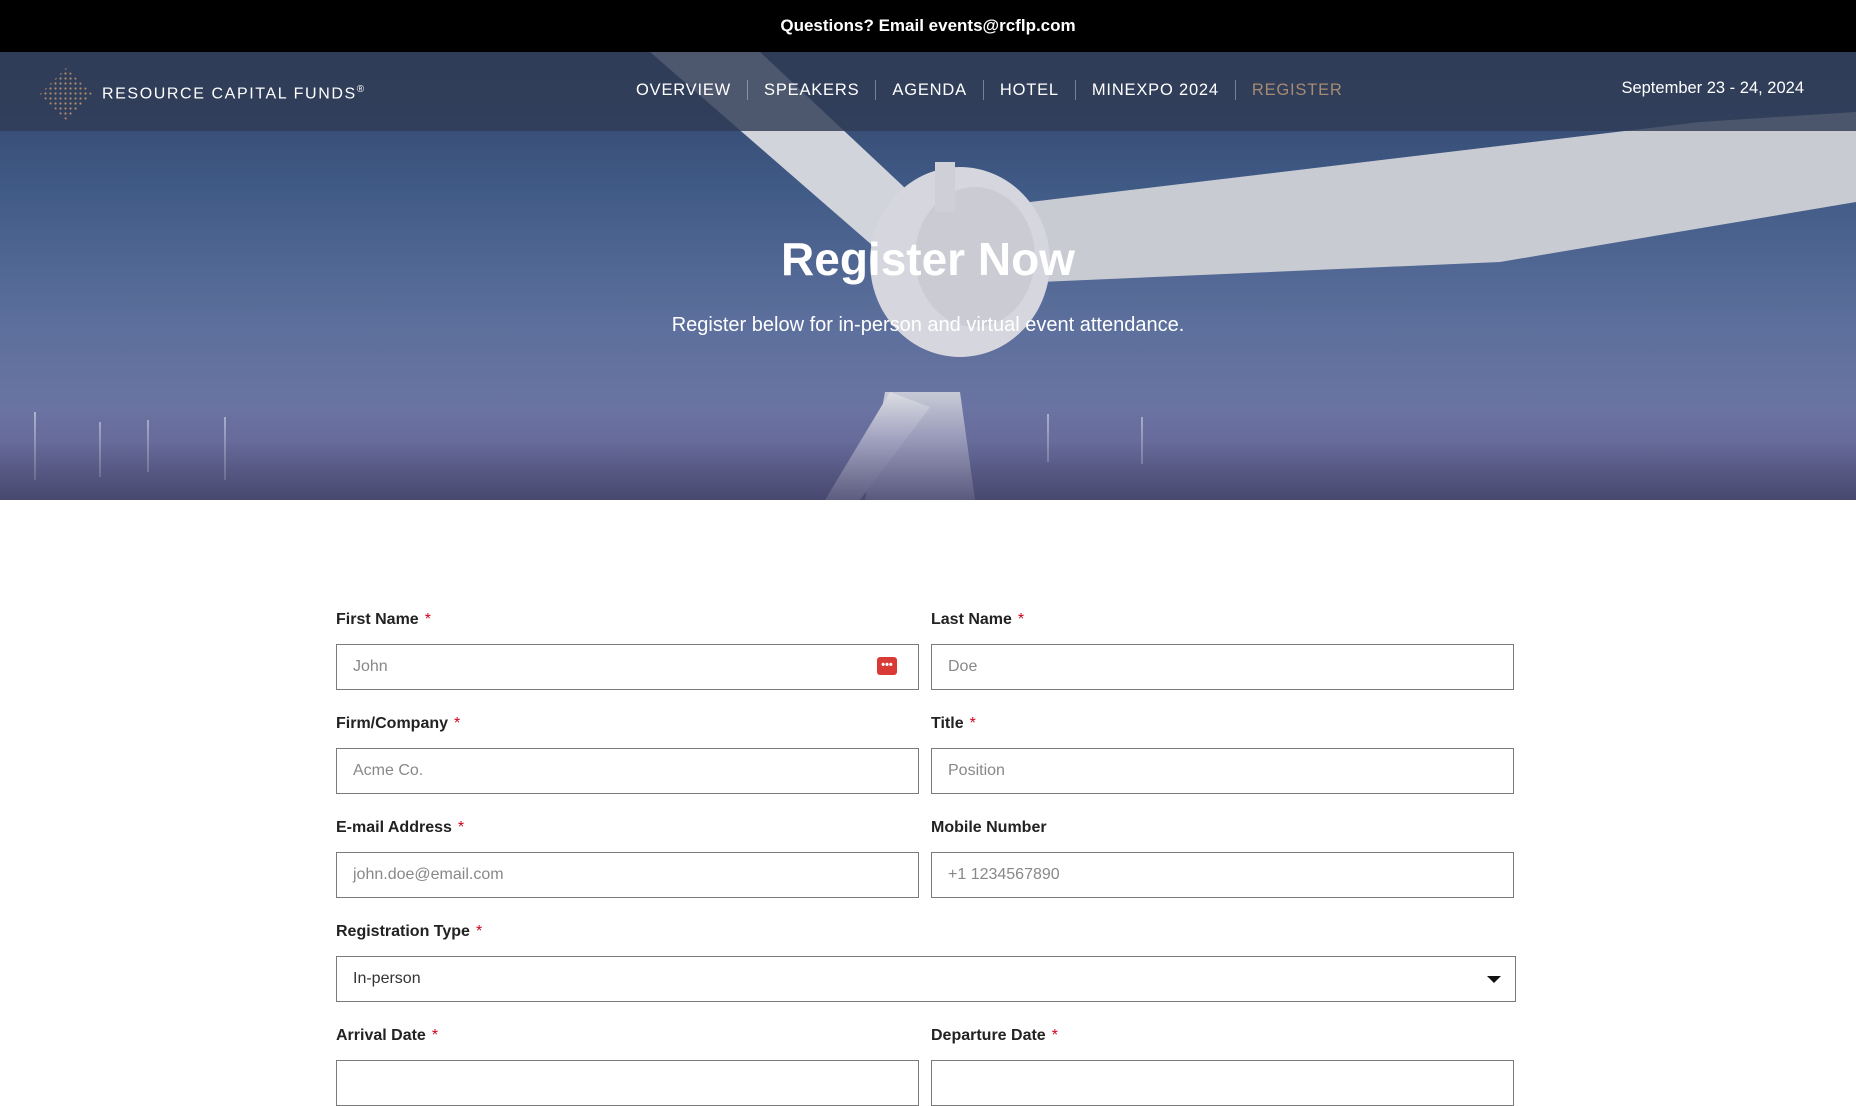  What do you see at coordinates (1222, 1083) in the screenshot?
I see `departure-date-input` at bounding box center [1222, 1083].